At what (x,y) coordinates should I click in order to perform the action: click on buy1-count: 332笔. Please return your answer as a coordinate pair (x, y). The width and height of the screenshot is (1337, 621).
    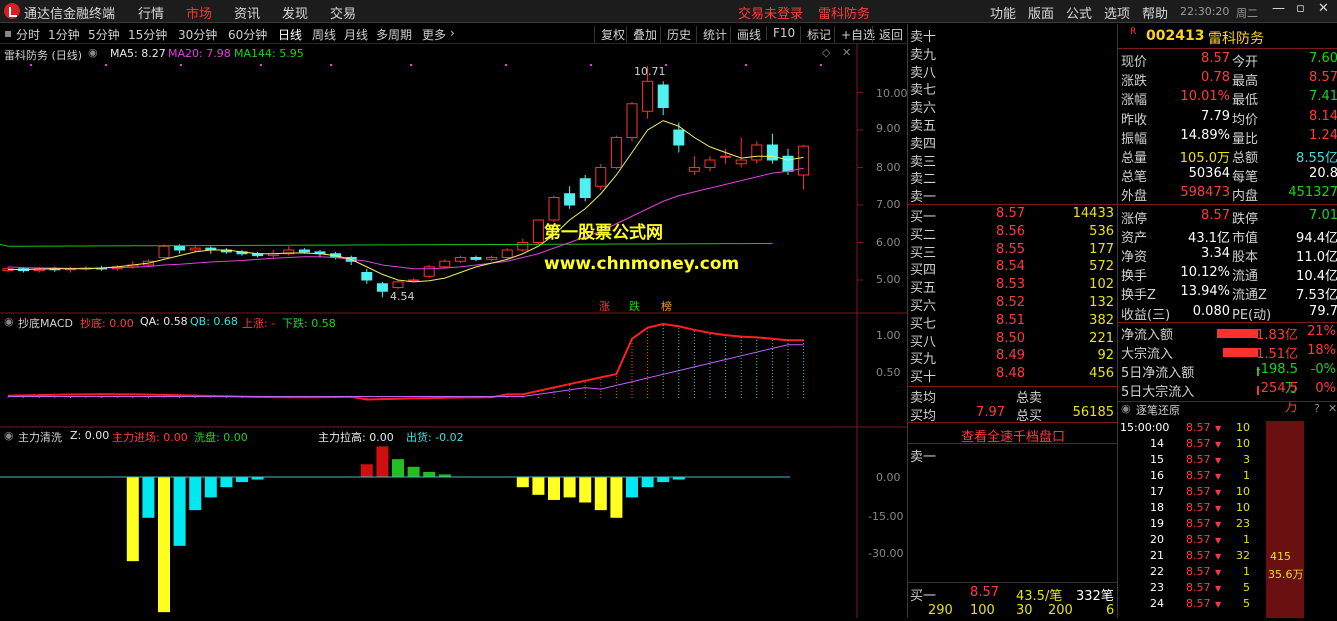
    Looking at the image, I should click on (1095, 596).